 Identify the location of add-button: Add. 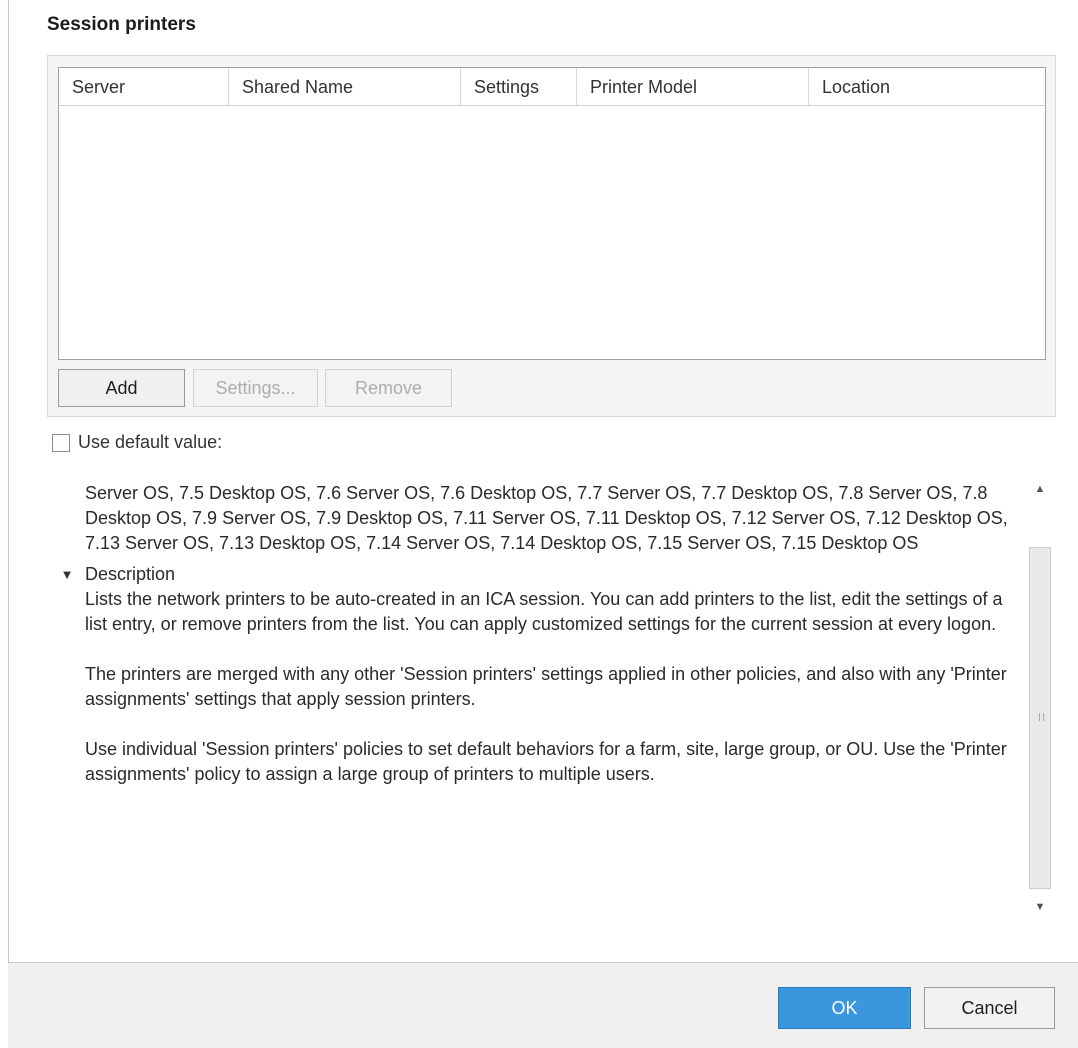
(121, 388).